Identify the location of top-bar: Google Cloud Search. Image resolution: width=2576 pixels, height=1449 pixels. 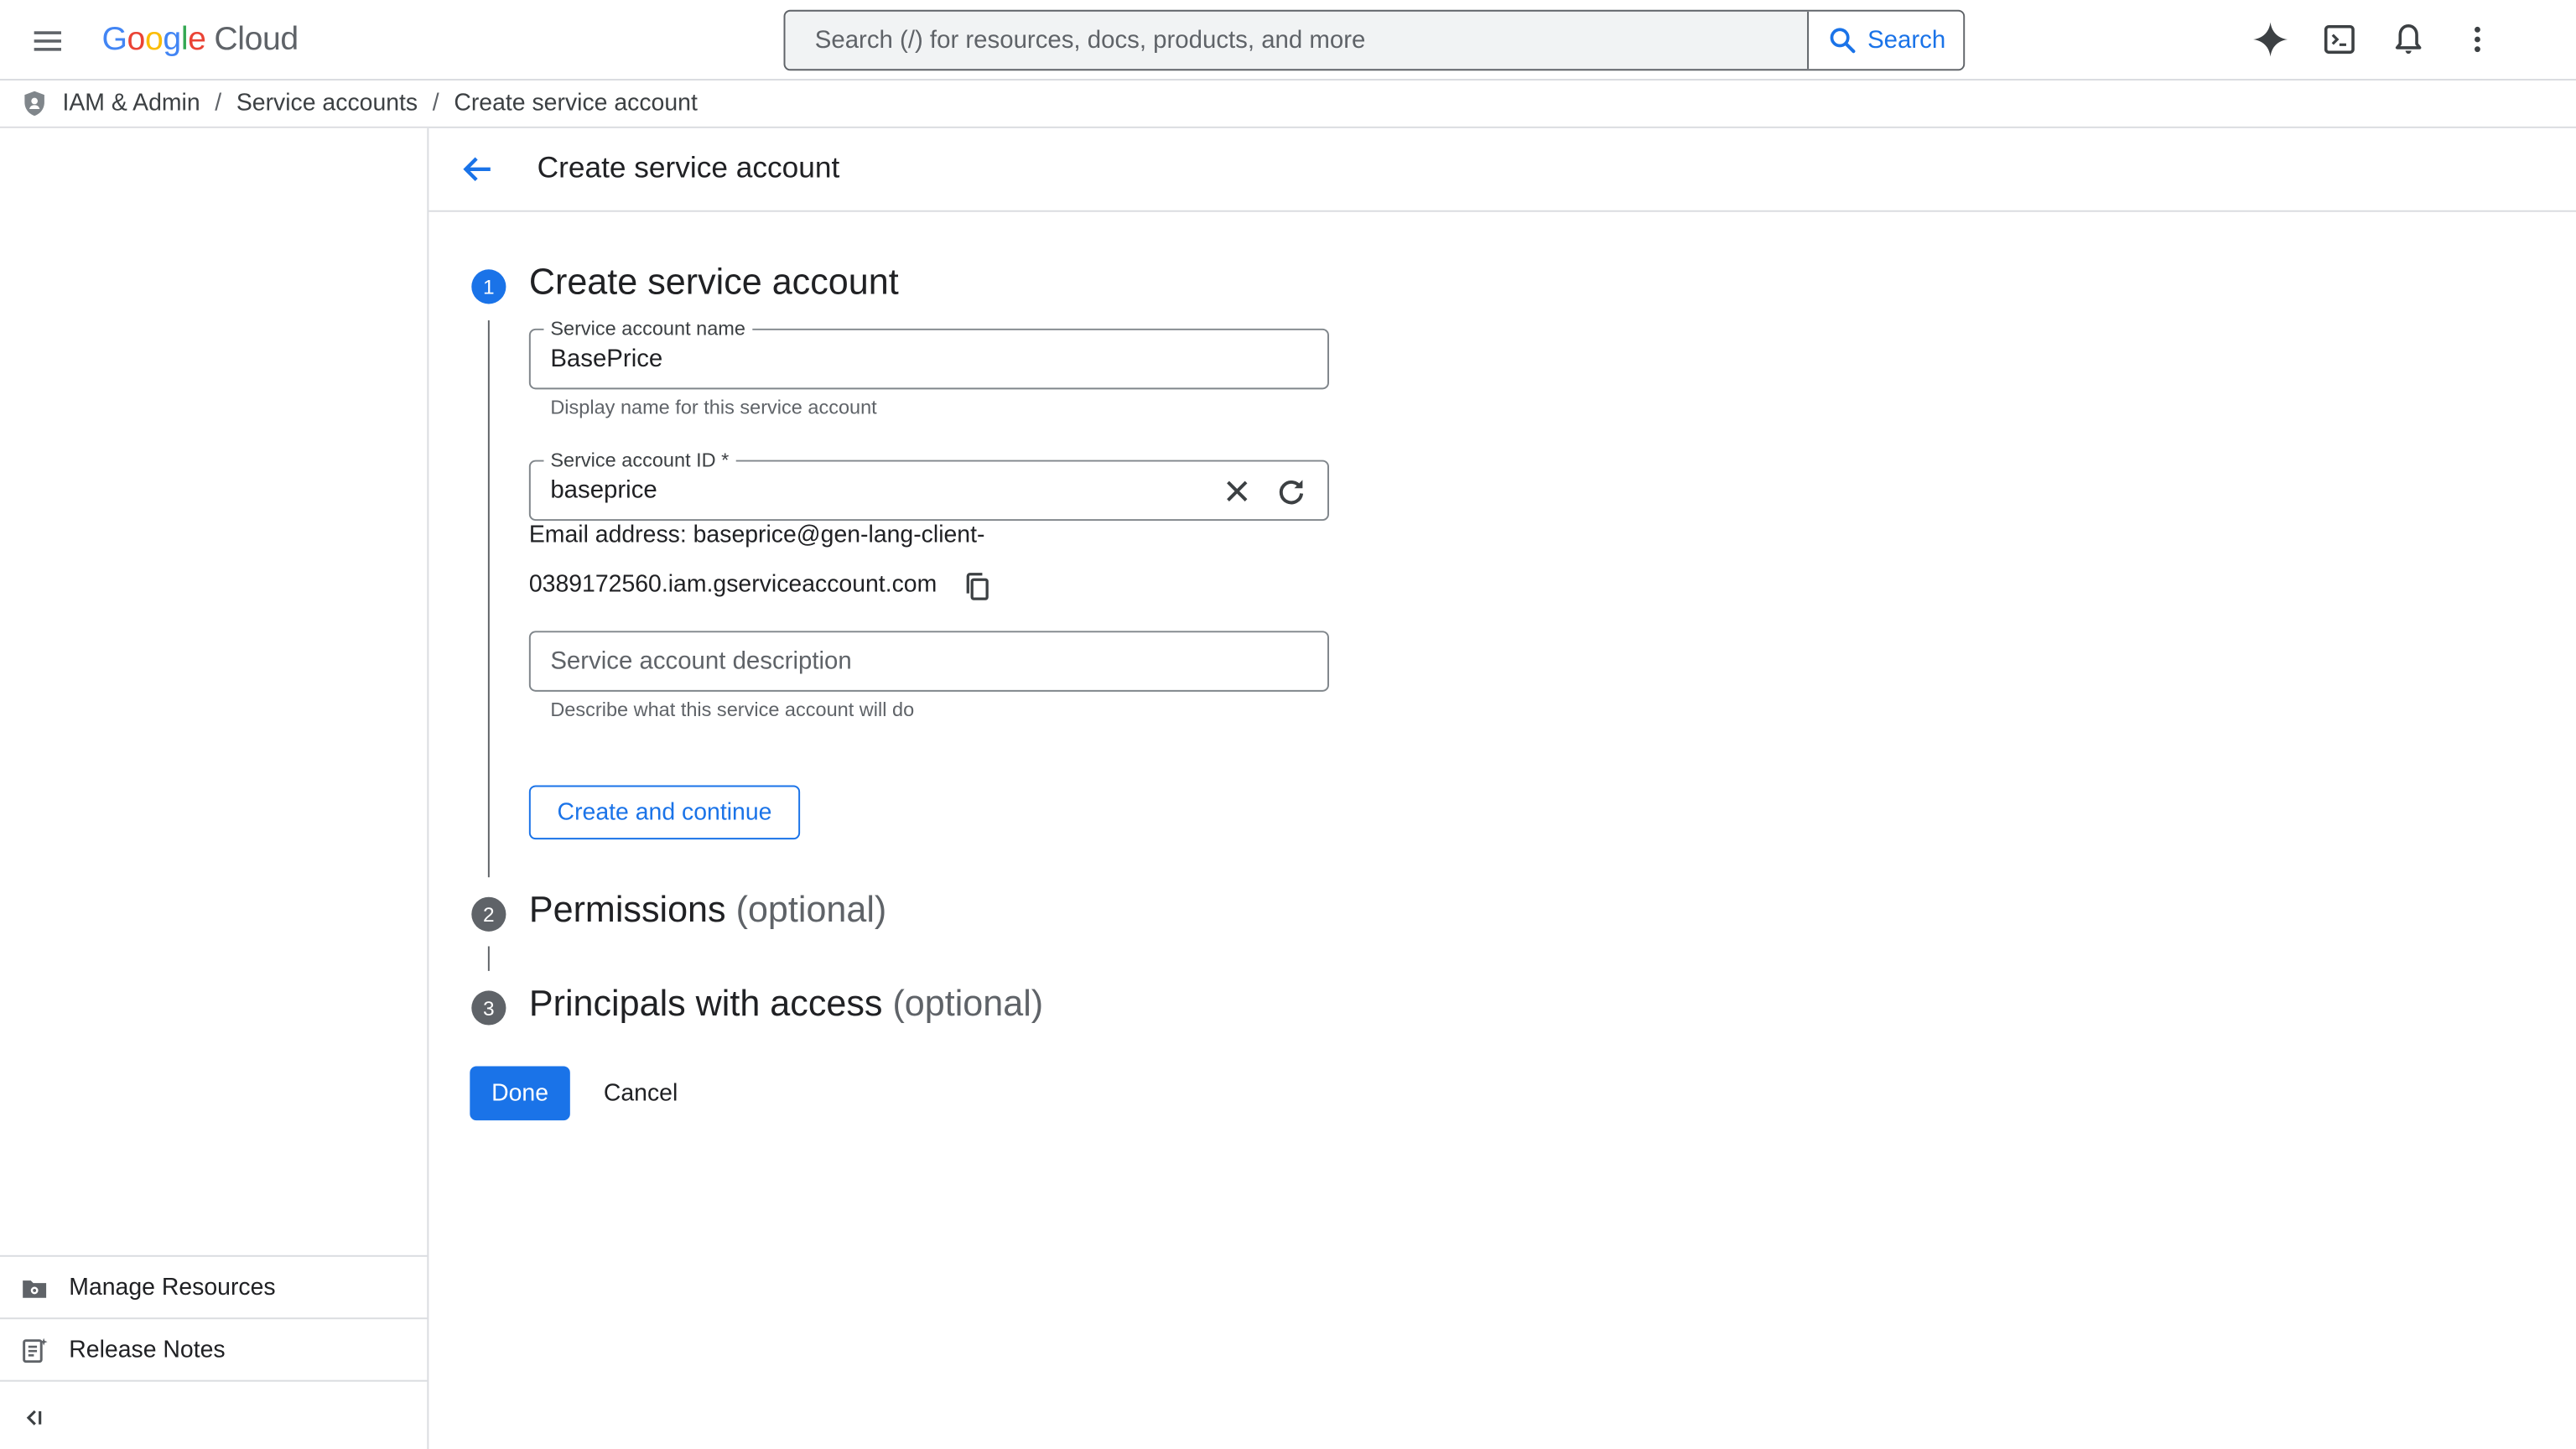
(1288, 40).